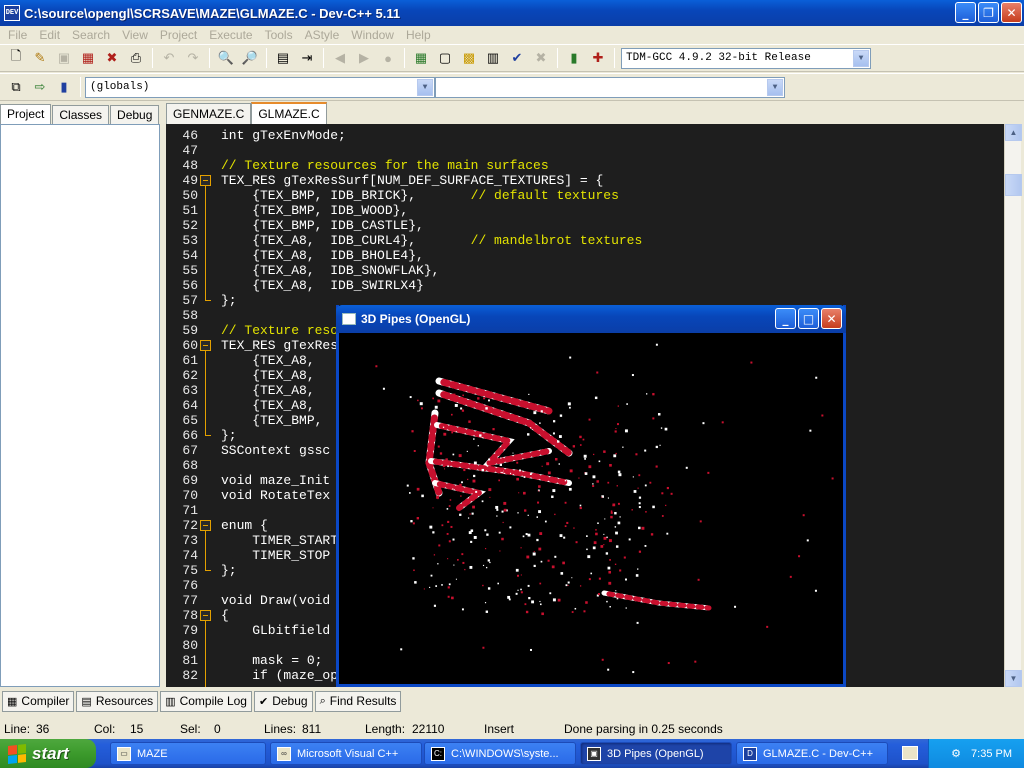  What do you see at coordinates (12, 13) in the screenshot?
I see `devcpp-app-icon: DEV` at bounding box center [12, 13].